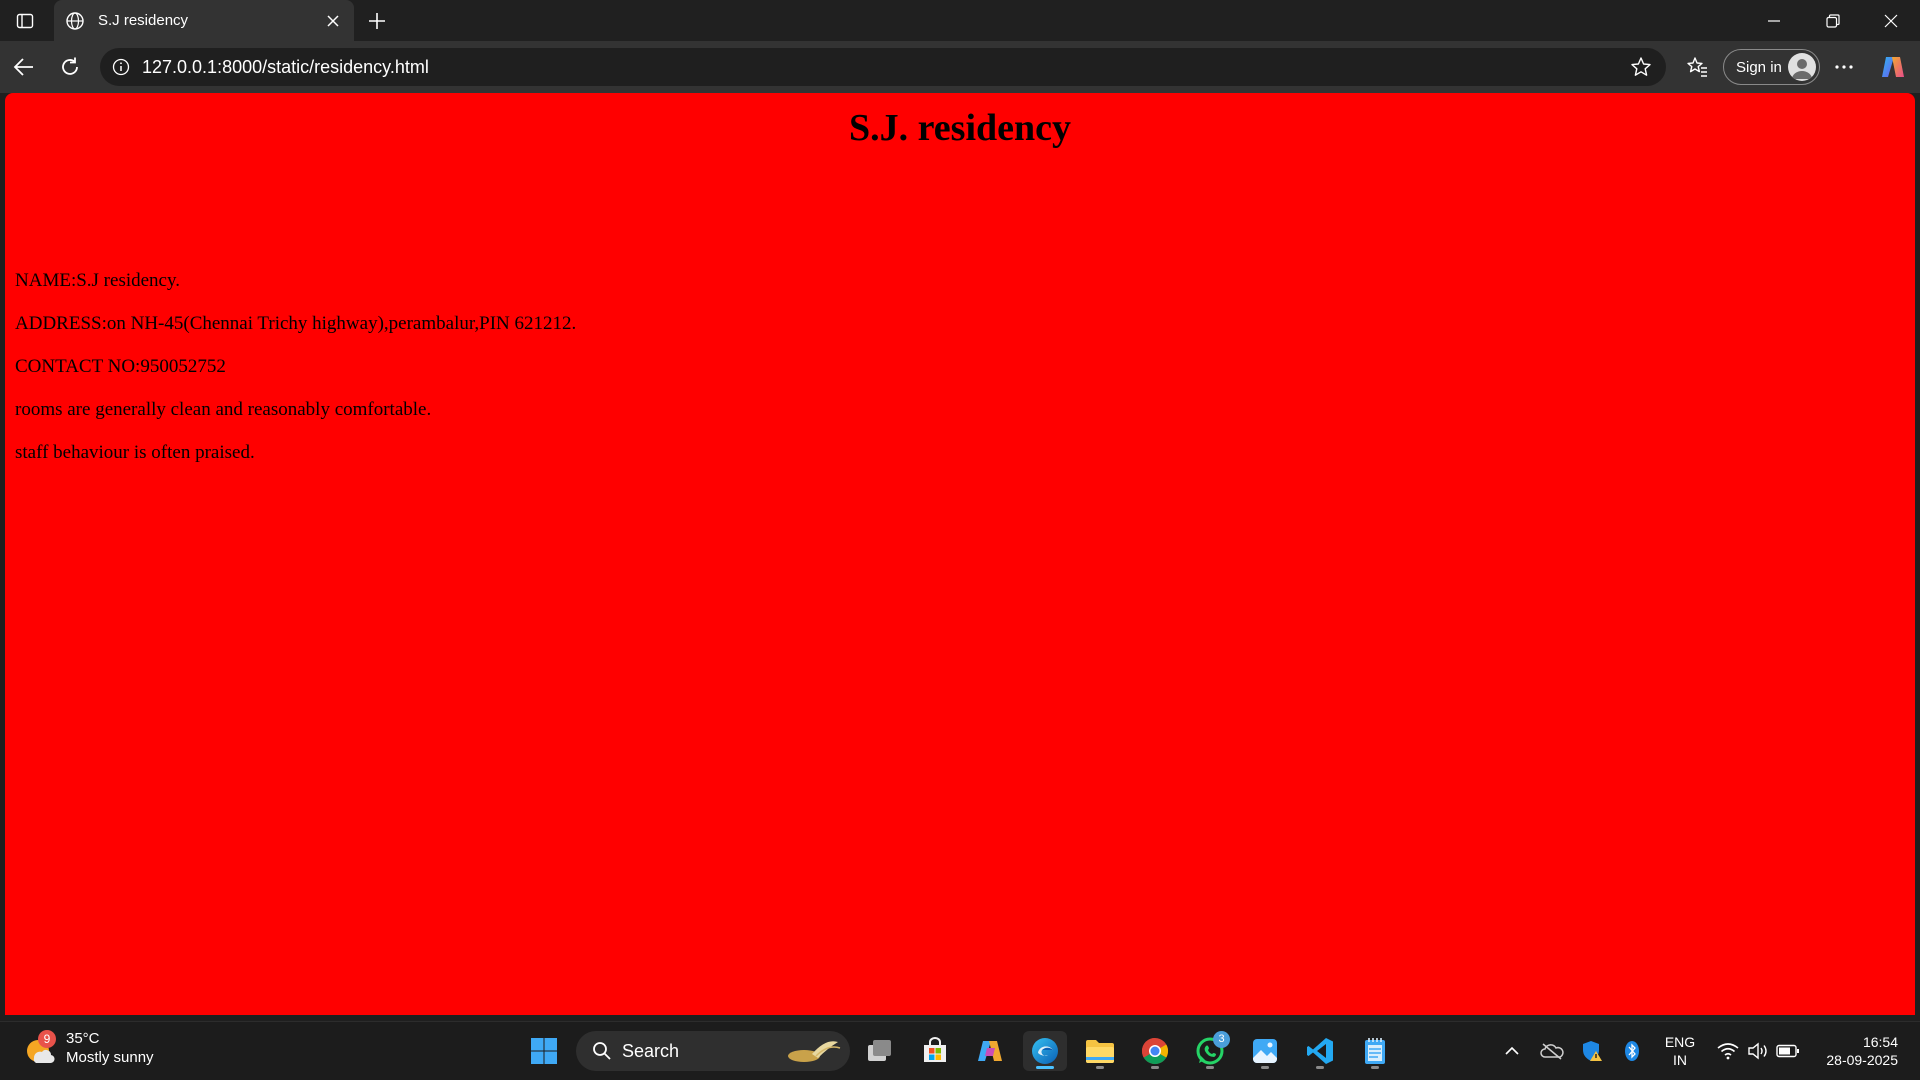 This screenshot has height=1080, width=1920. What do you see at coordinates (83, 1038) in the screenshot?
I see `temperature-text: 35°C` at bounding box center [83, 1038].